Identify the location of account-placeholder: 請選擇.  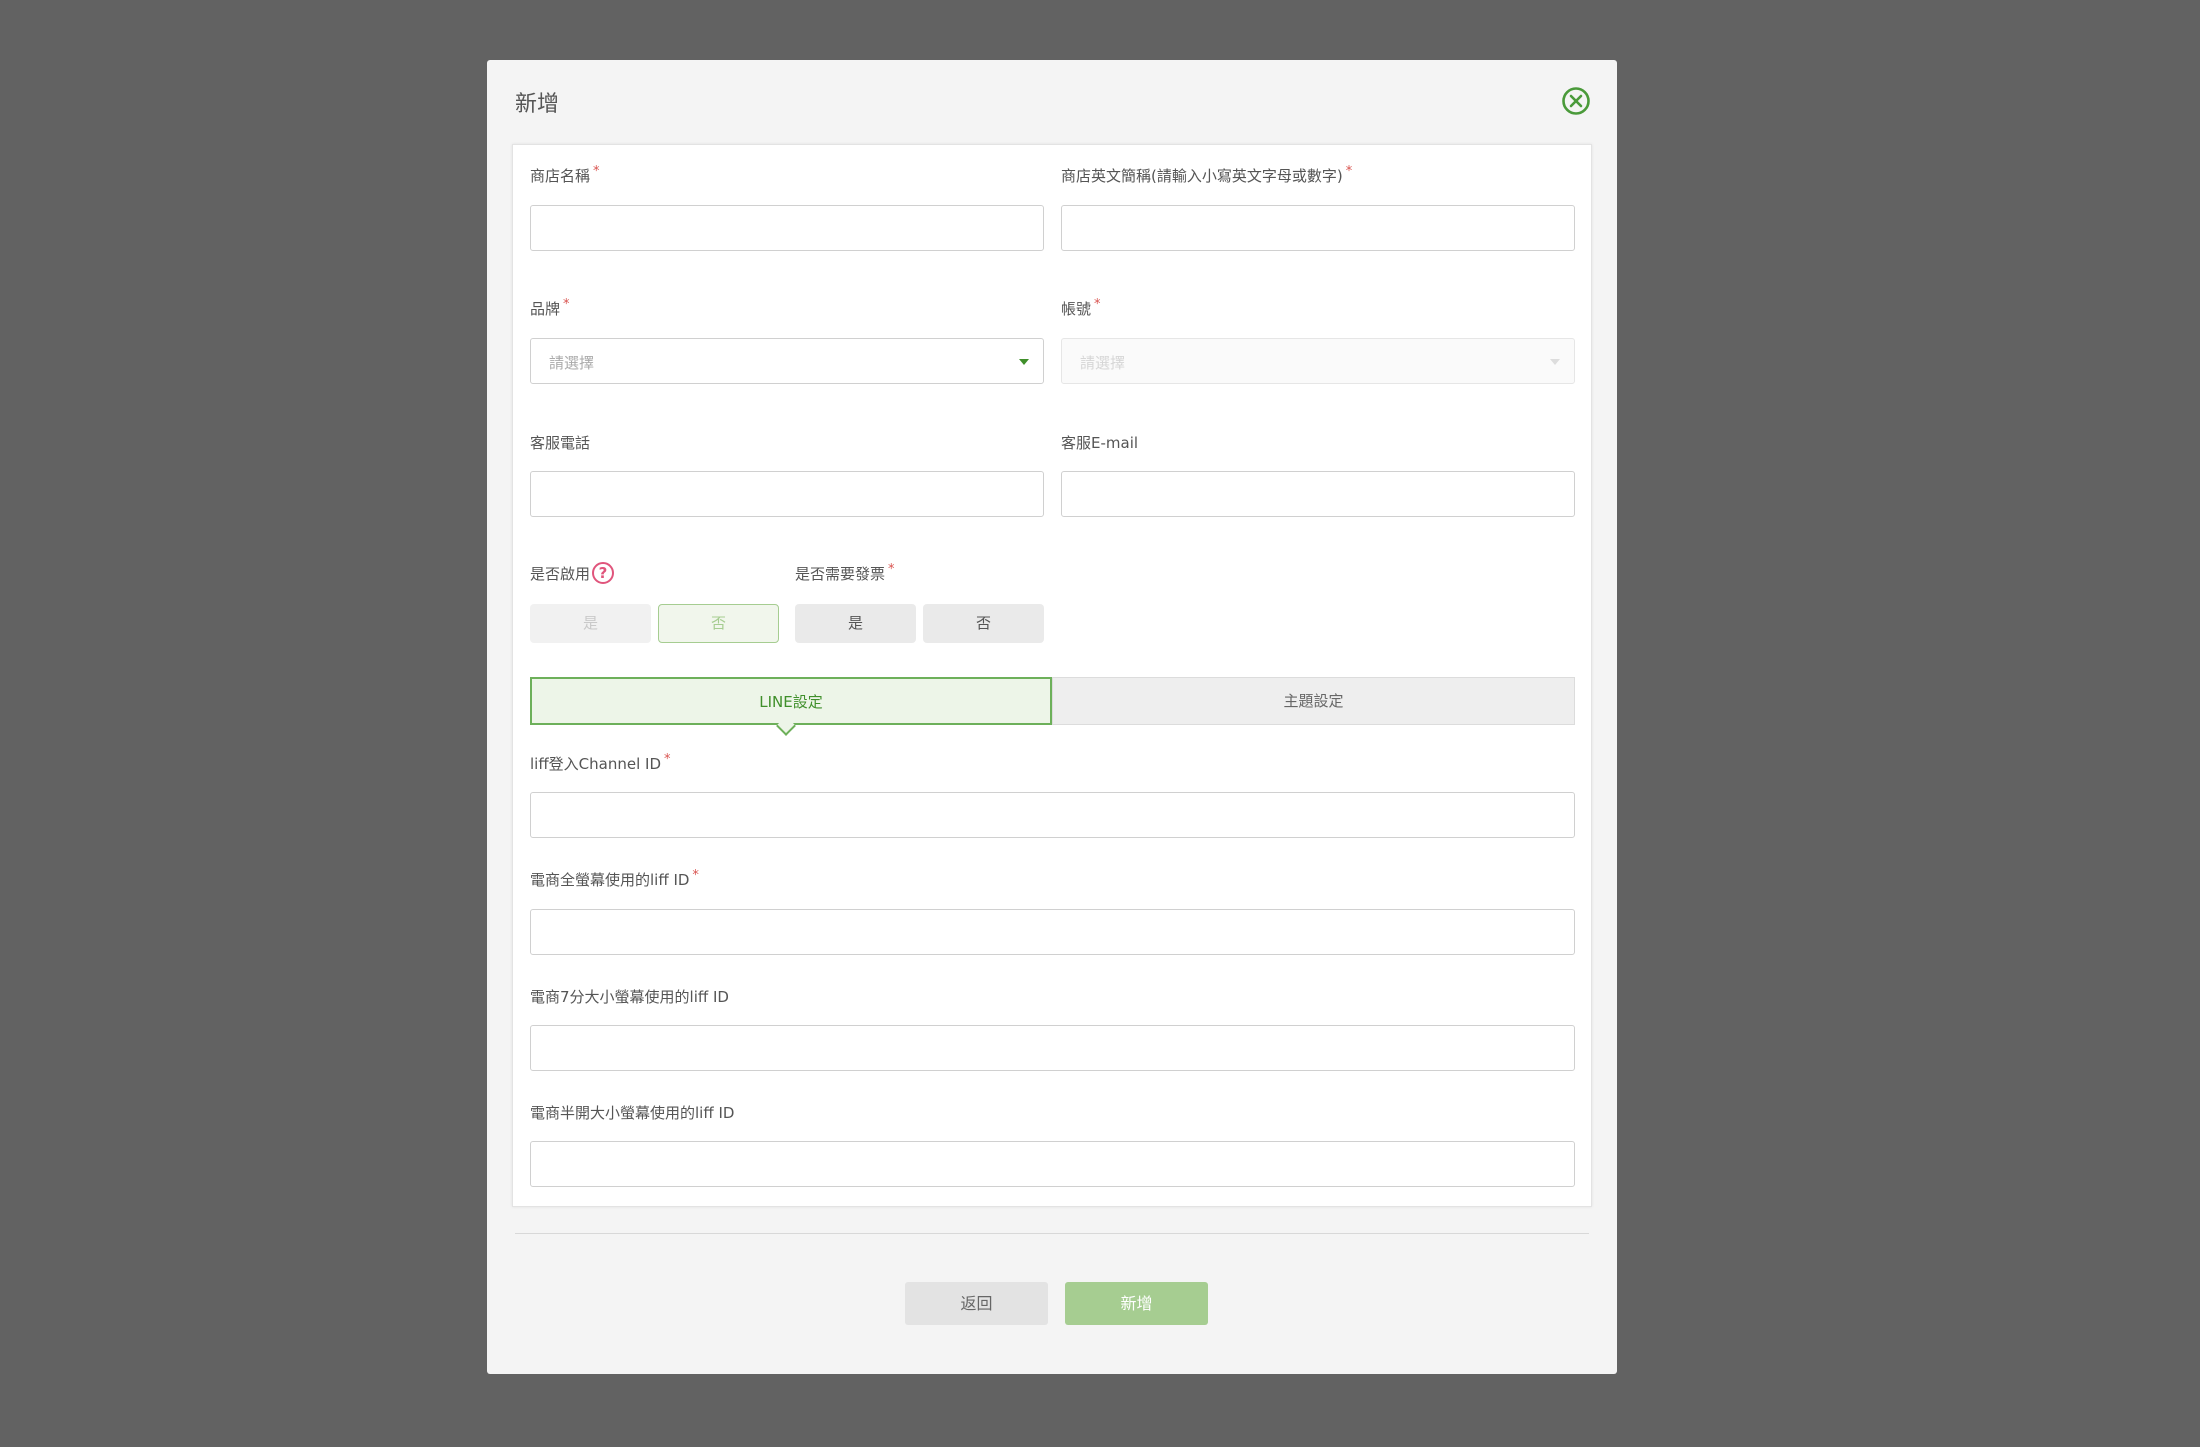
(1103, 363).